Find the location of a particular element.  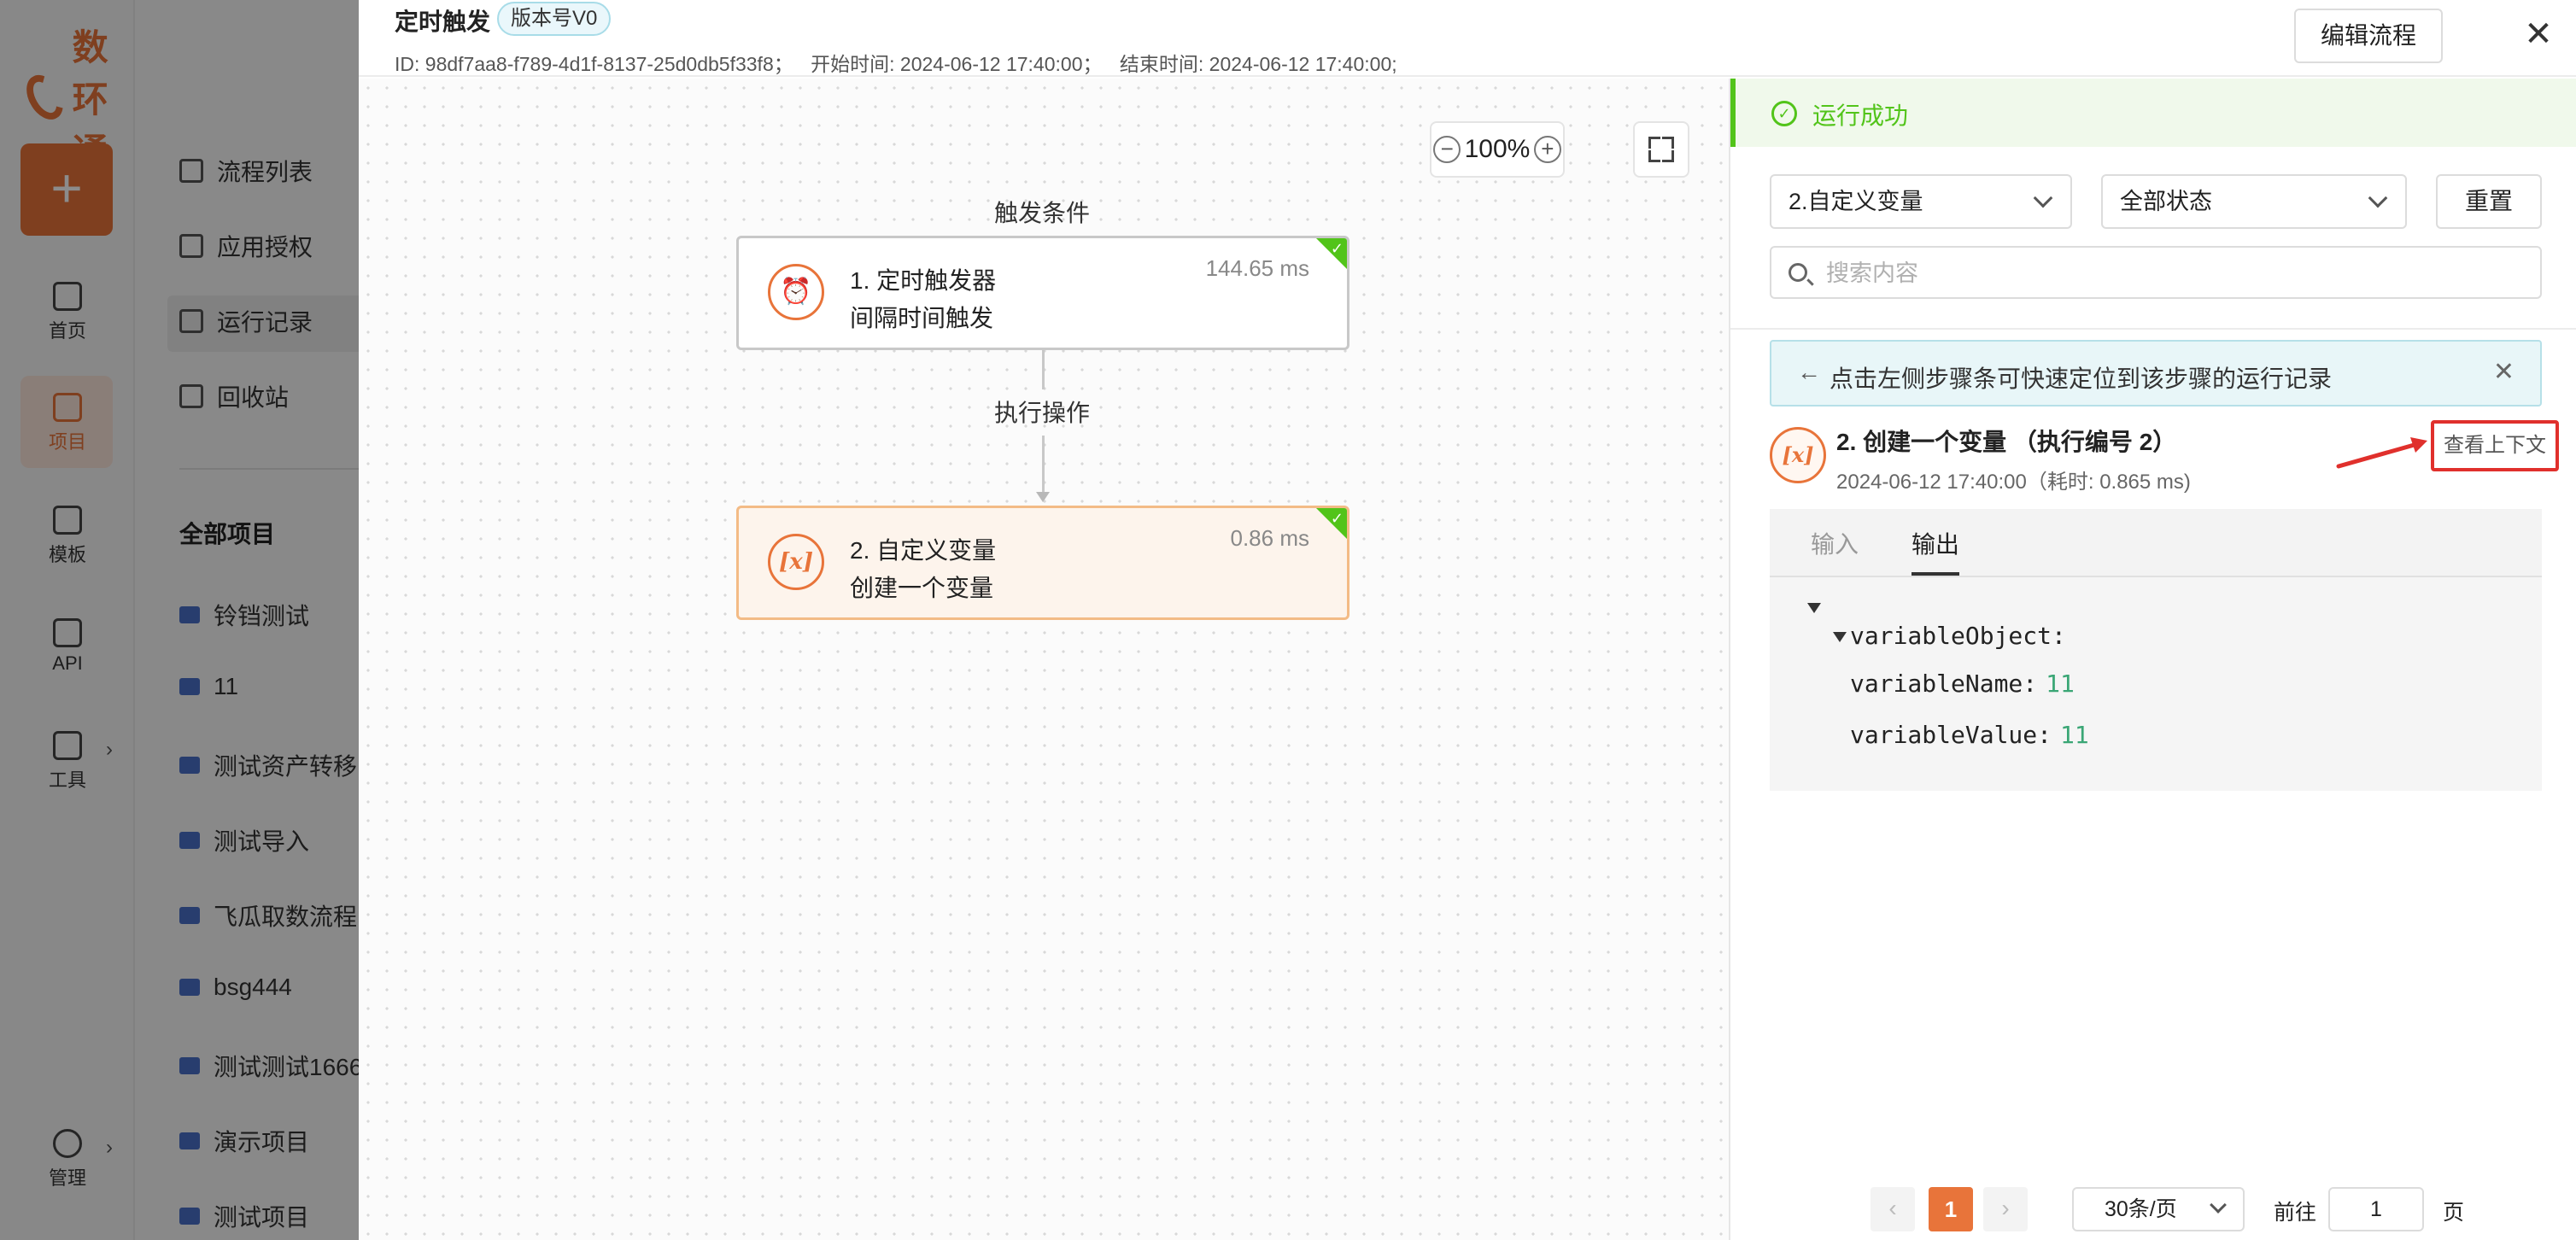

status-select: 全部状态 is located at coordinates (2254, 201).